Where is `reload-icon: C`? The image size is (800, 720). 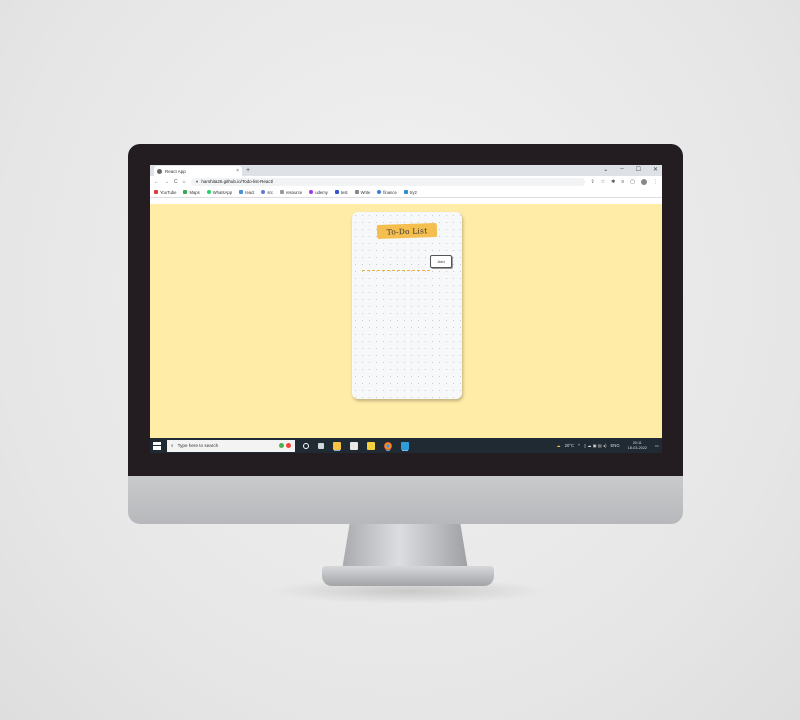 reload-icon: C is located at coordinates (176, 182).